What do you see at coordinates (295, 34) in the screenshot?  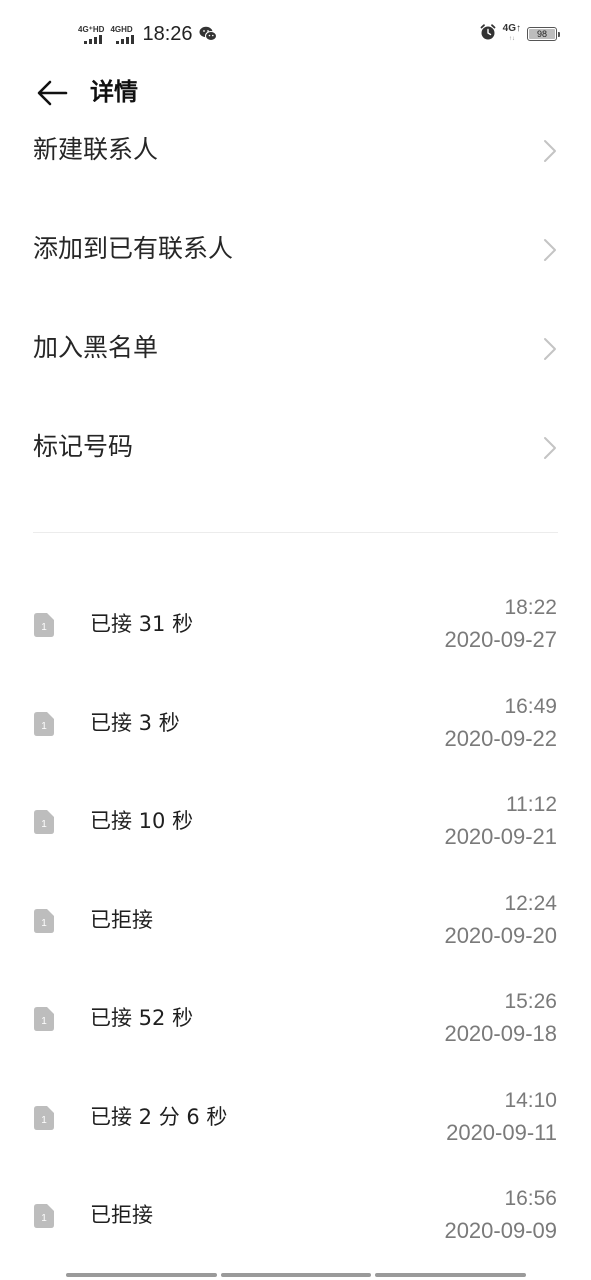 I see `status-bar: 4G⁺HD 4GHD 18:26 4G↑ ↑↓ 98` at bounding box center [295, 34].